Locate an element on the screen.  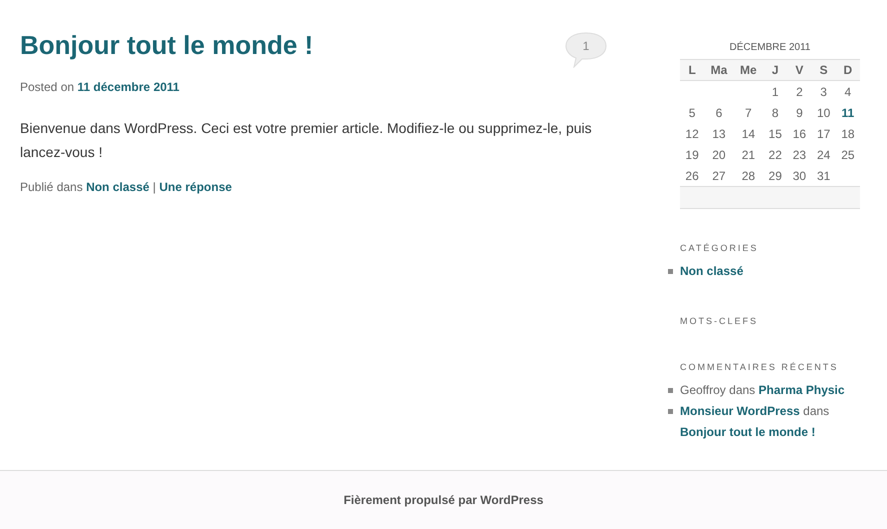
posted-label: Posted on is located at coordinates (47, 87).